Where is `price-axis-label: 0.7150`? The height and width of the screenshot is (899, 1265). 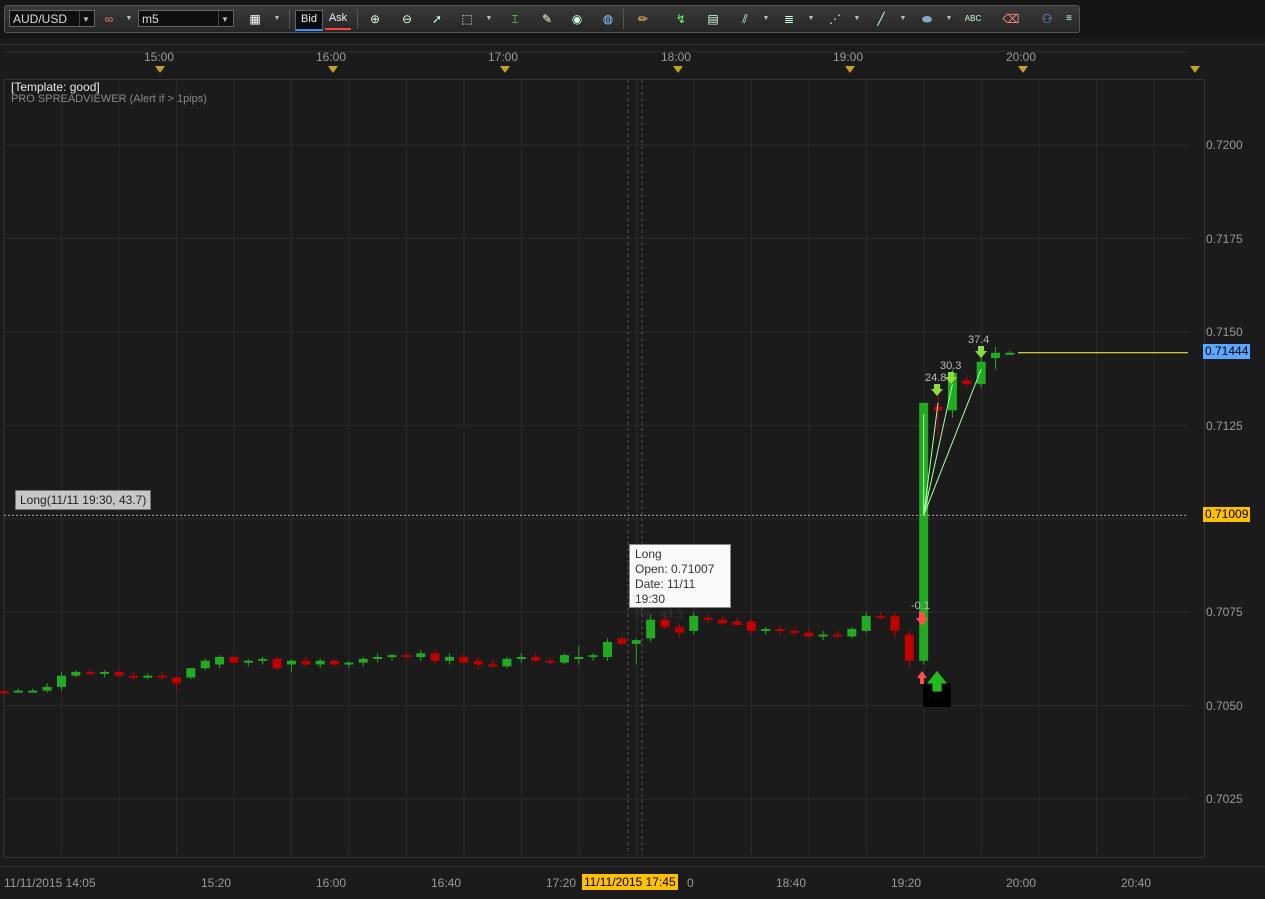
price-axis-label: 0.7150 is located at coordinates (1224, 332).